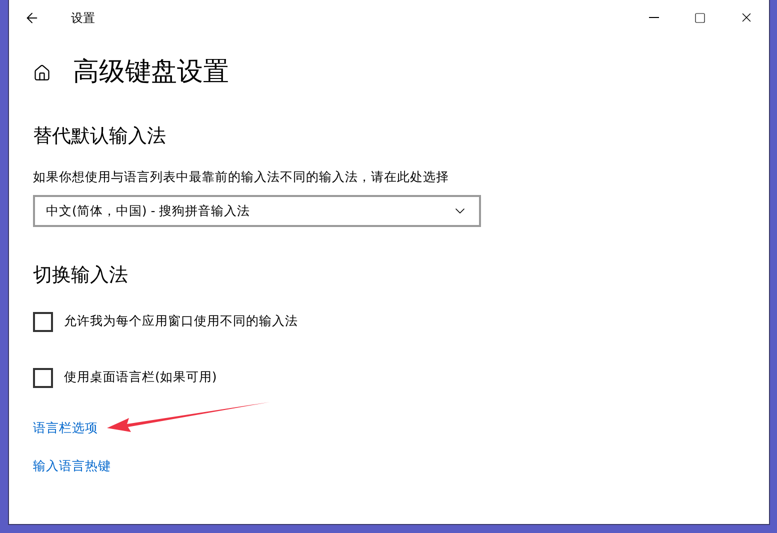 This screenshot has width=777, height=533. What do you see at coordinates (140, 377) in the screenshot?
I see `checkbox-label: 使用桌面语言栏(如果可用)` at bounding box center [140, 377].